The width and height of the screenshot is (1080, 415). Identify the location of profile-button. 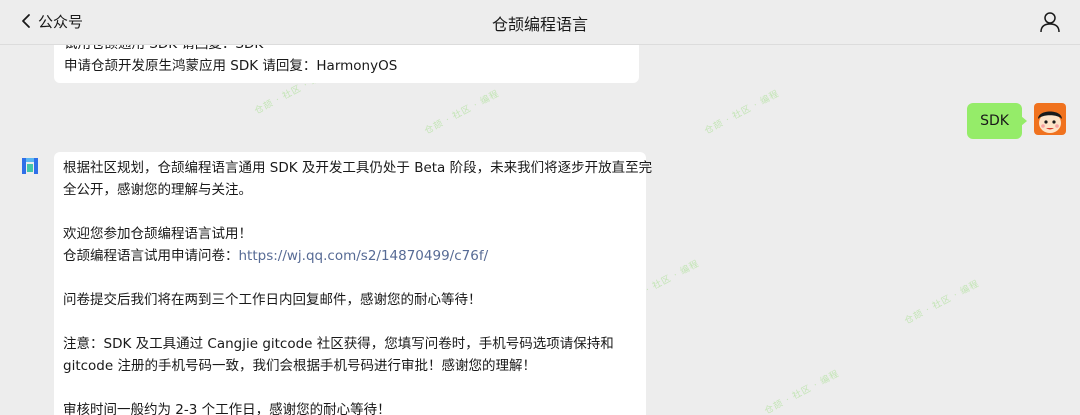
(1050, 22).